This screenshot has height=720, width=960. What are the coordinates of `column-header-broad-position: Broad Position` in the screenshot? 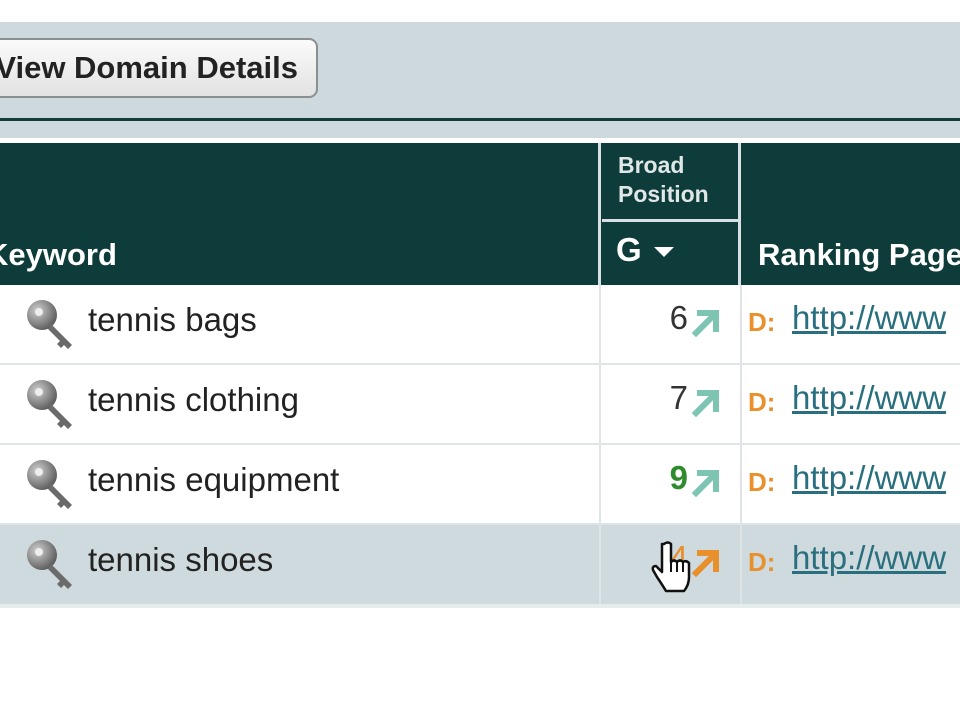 It's located at (663, 179).